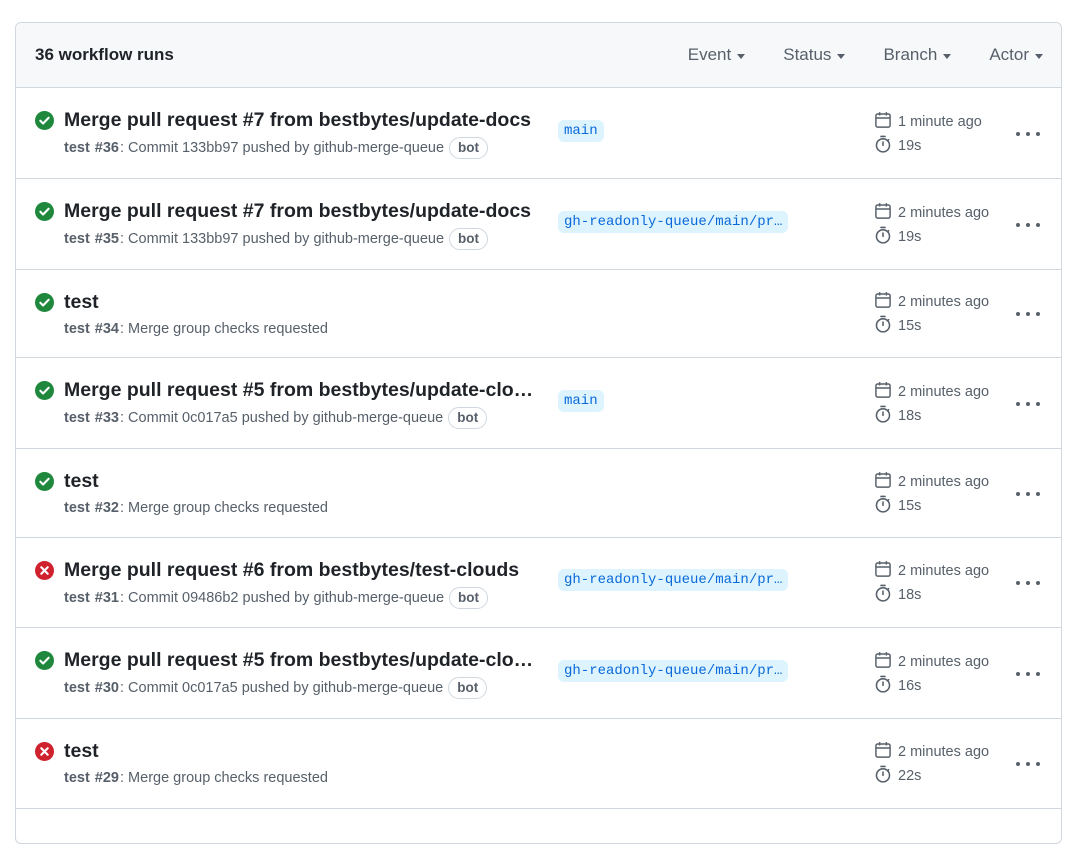  Describe the element at coordinates (931, 764) in the screenshot. I see `run-timing: 2 minutes ago 22s` at that location.